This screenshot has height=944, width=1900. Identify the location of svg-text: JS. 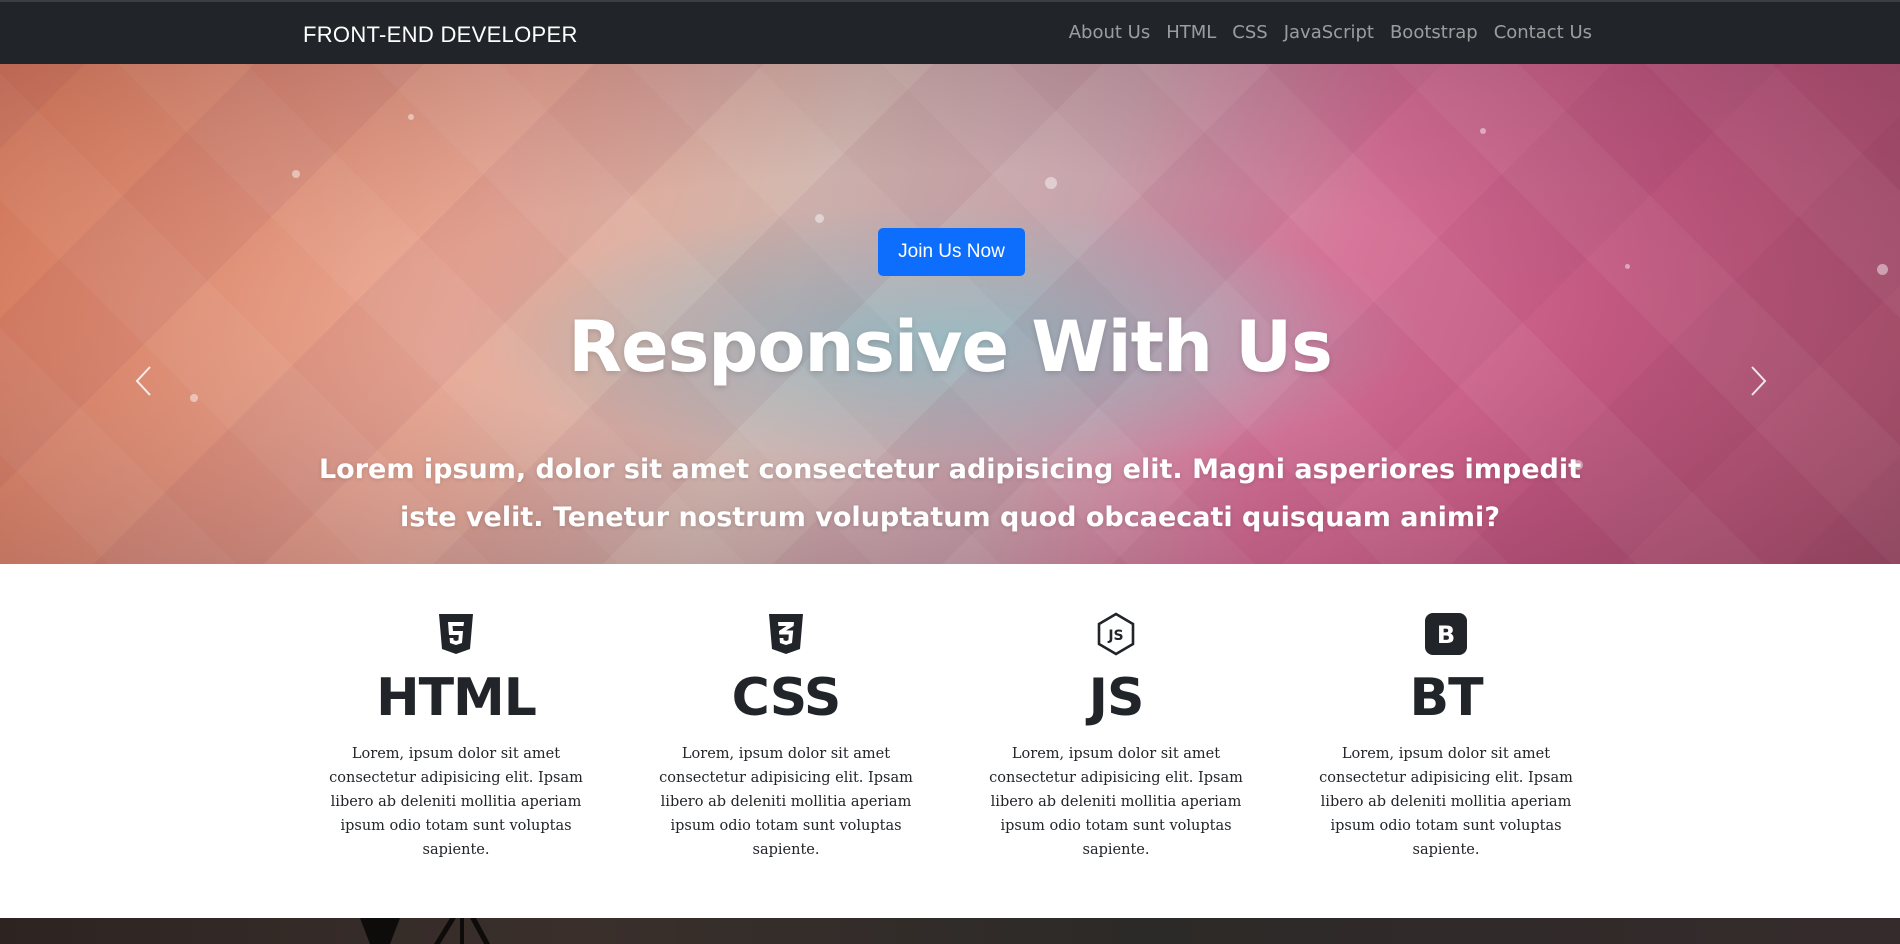
(1115, 636).